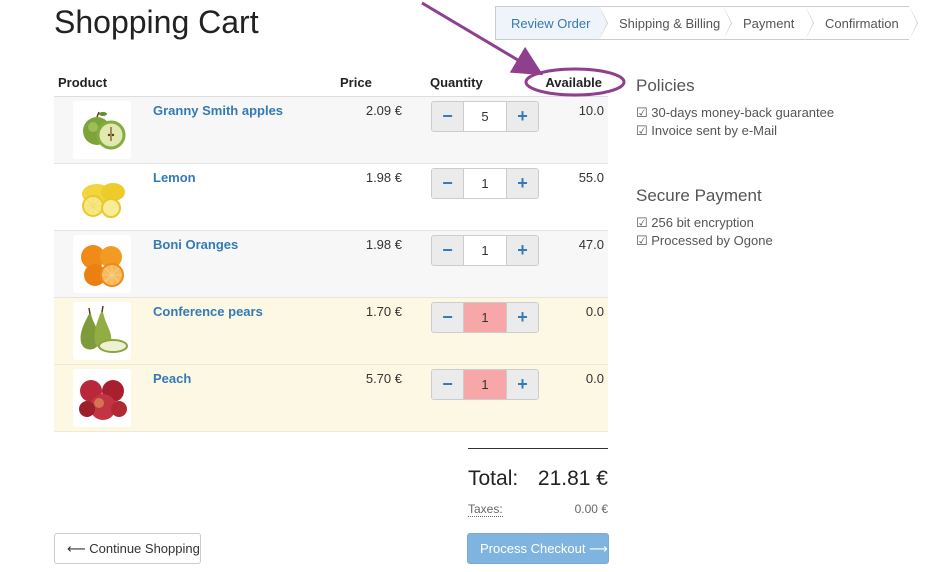 The image size is (943, 572). I want to click on taxes-value: 0.00 €, so click(591, 509).